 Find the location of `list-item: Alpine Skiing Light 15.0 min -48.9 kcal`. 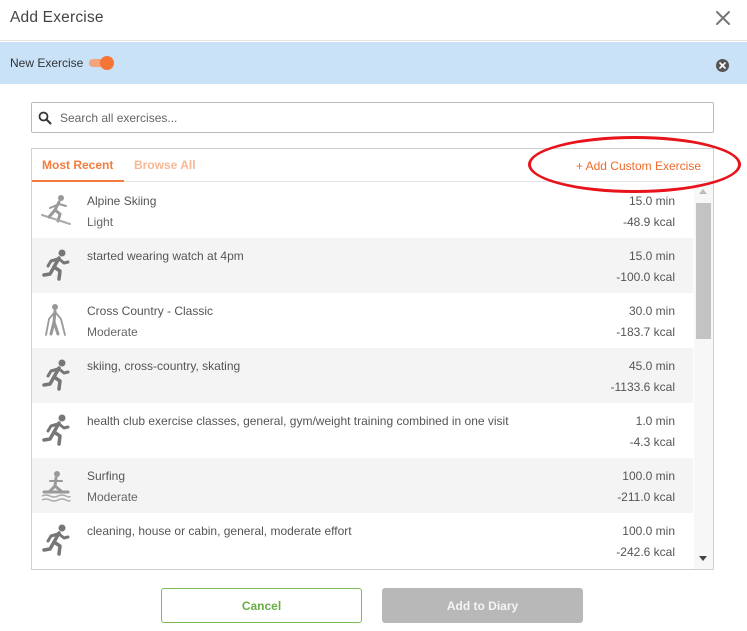

list-item: Alpine Skiing Light 15.0 min -48.9 kcal is located at coordinates (362, 210).